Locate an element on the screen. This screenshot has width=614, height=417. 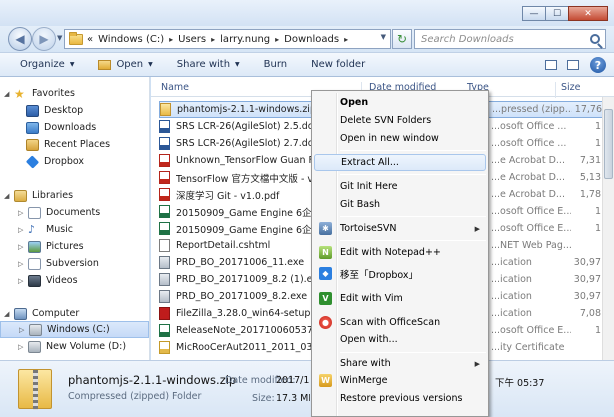
view-options-button is located at coordinates (551, 65).